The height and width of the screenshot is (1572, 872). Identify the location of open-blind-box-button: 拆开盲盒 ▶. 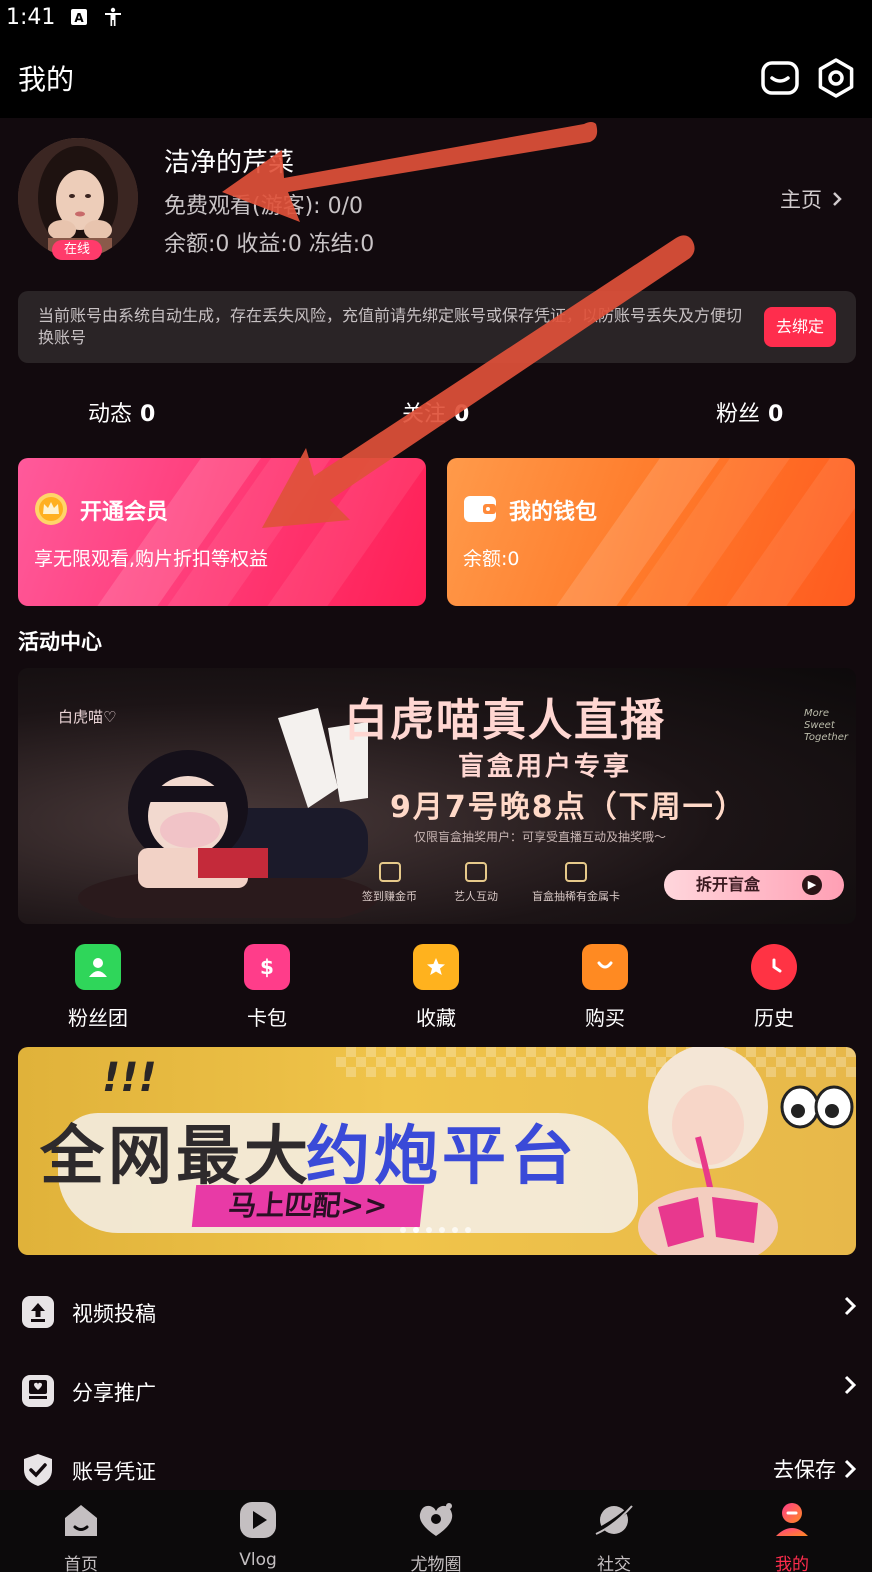
(754, 885).